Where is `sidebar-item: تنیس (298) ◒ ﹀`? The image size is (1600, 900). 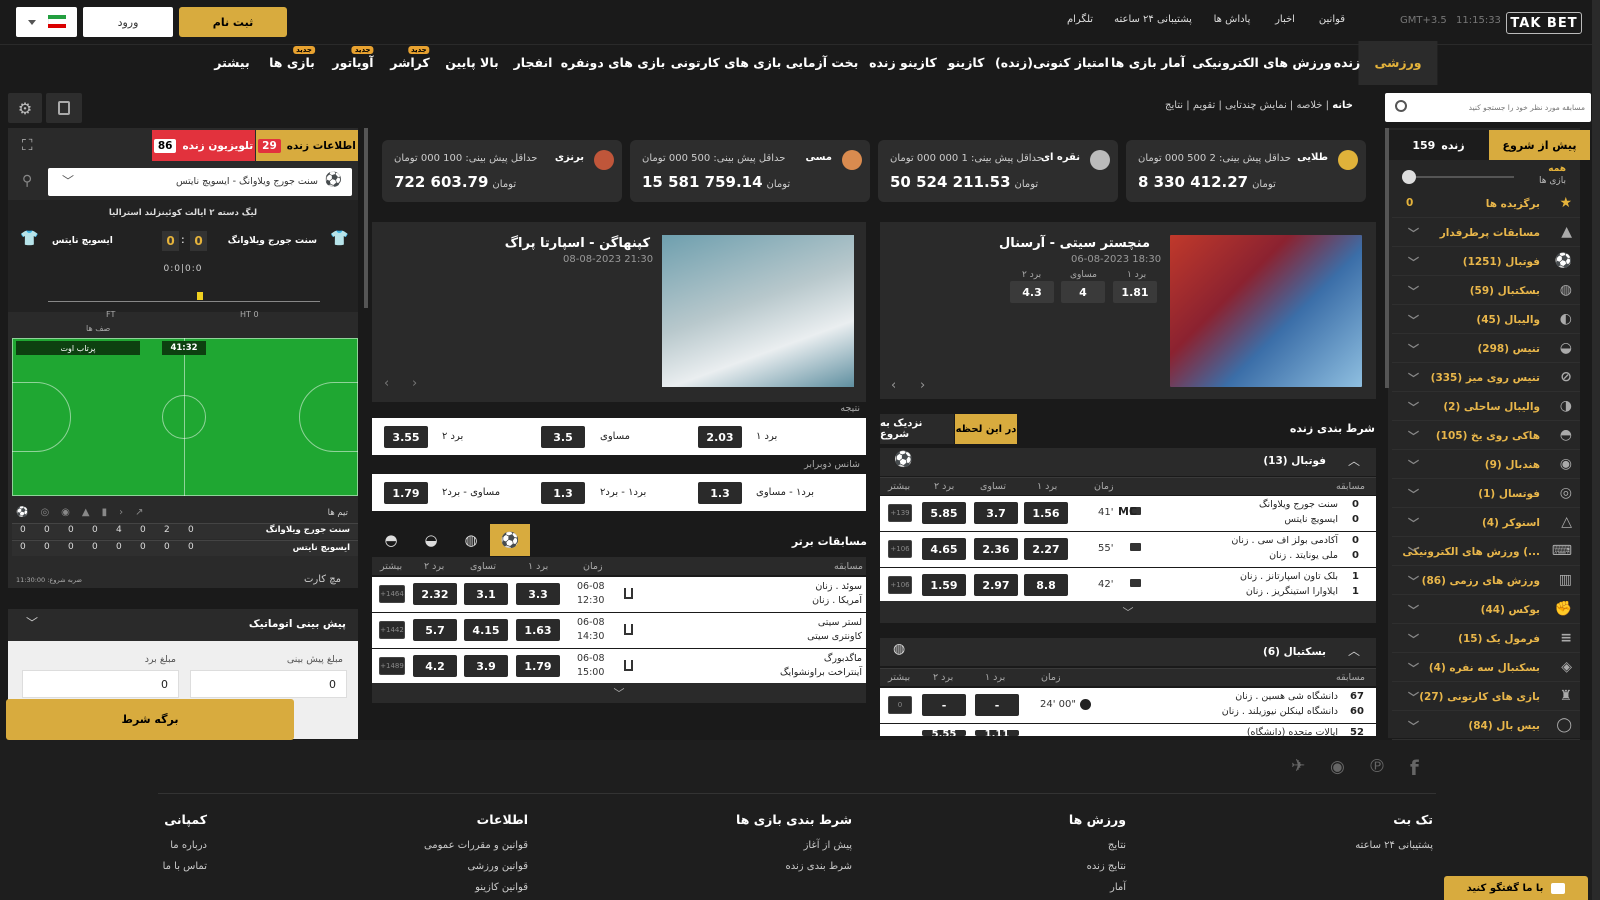
sidebar-item: تنیس (298) ◒ ﹀ is located at coordinates (1486, 349).